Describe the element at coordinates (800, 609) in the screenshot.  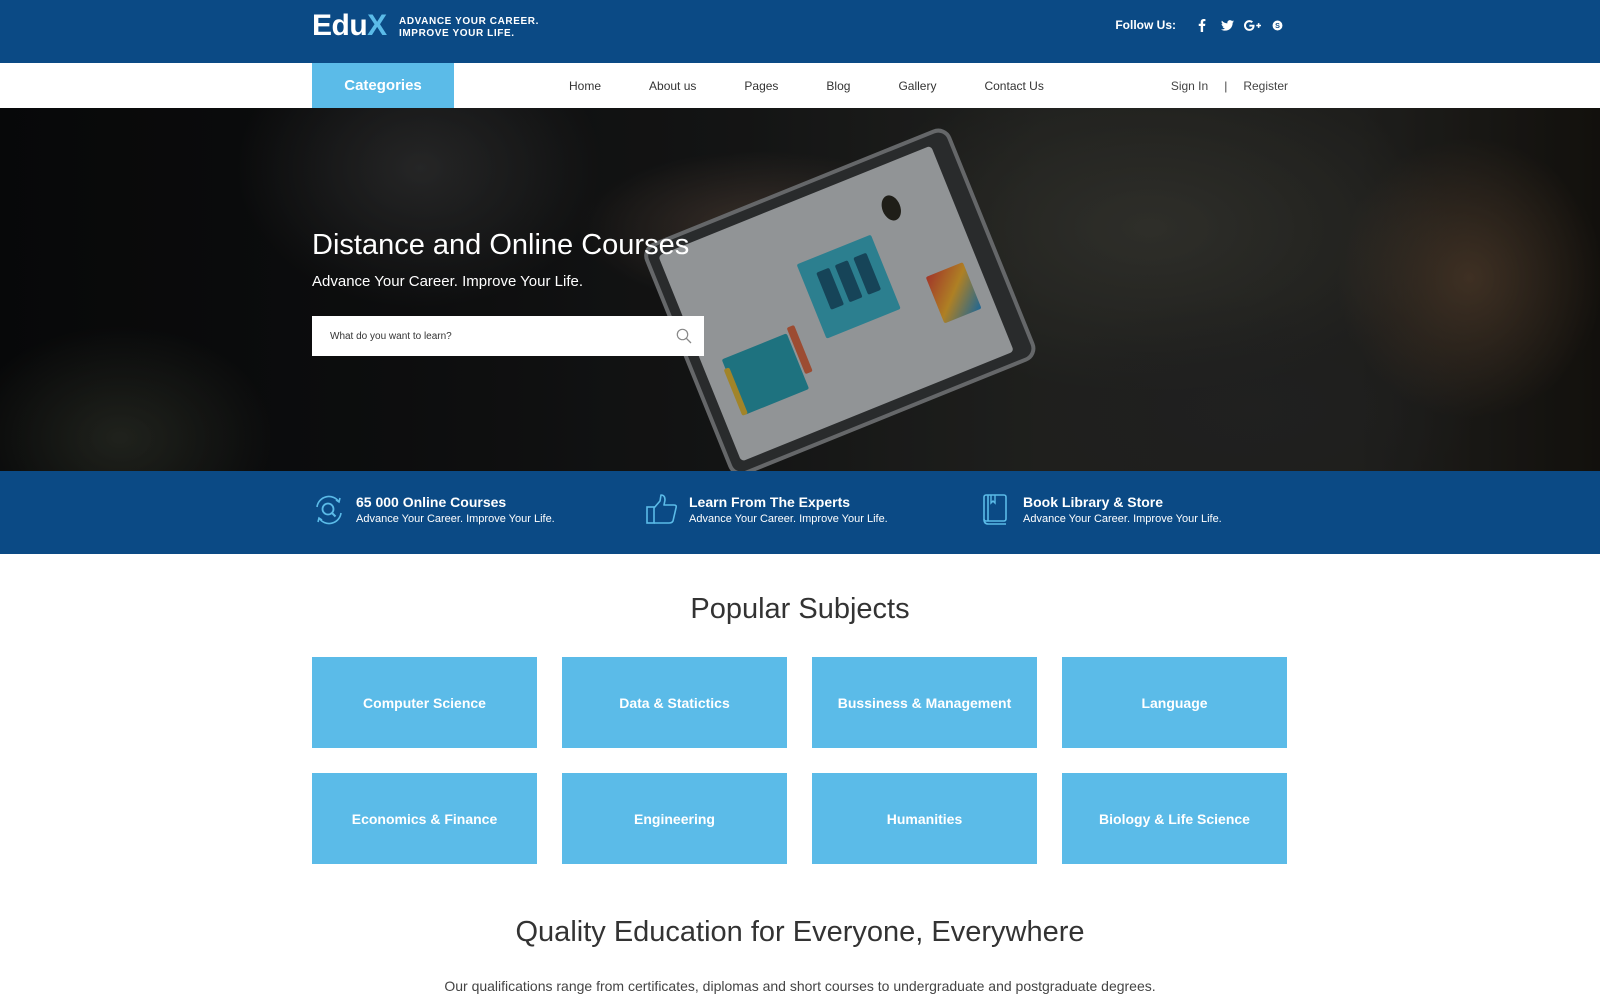
I see `popular-subjects-title: Popular Subjects` at that location.